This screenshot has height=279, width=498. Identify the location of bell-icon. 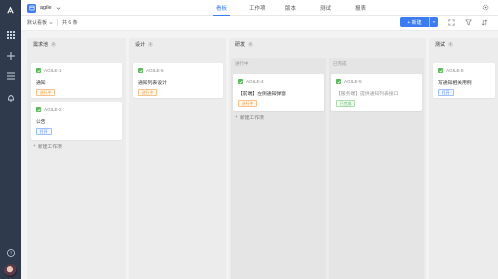
(10, 97).